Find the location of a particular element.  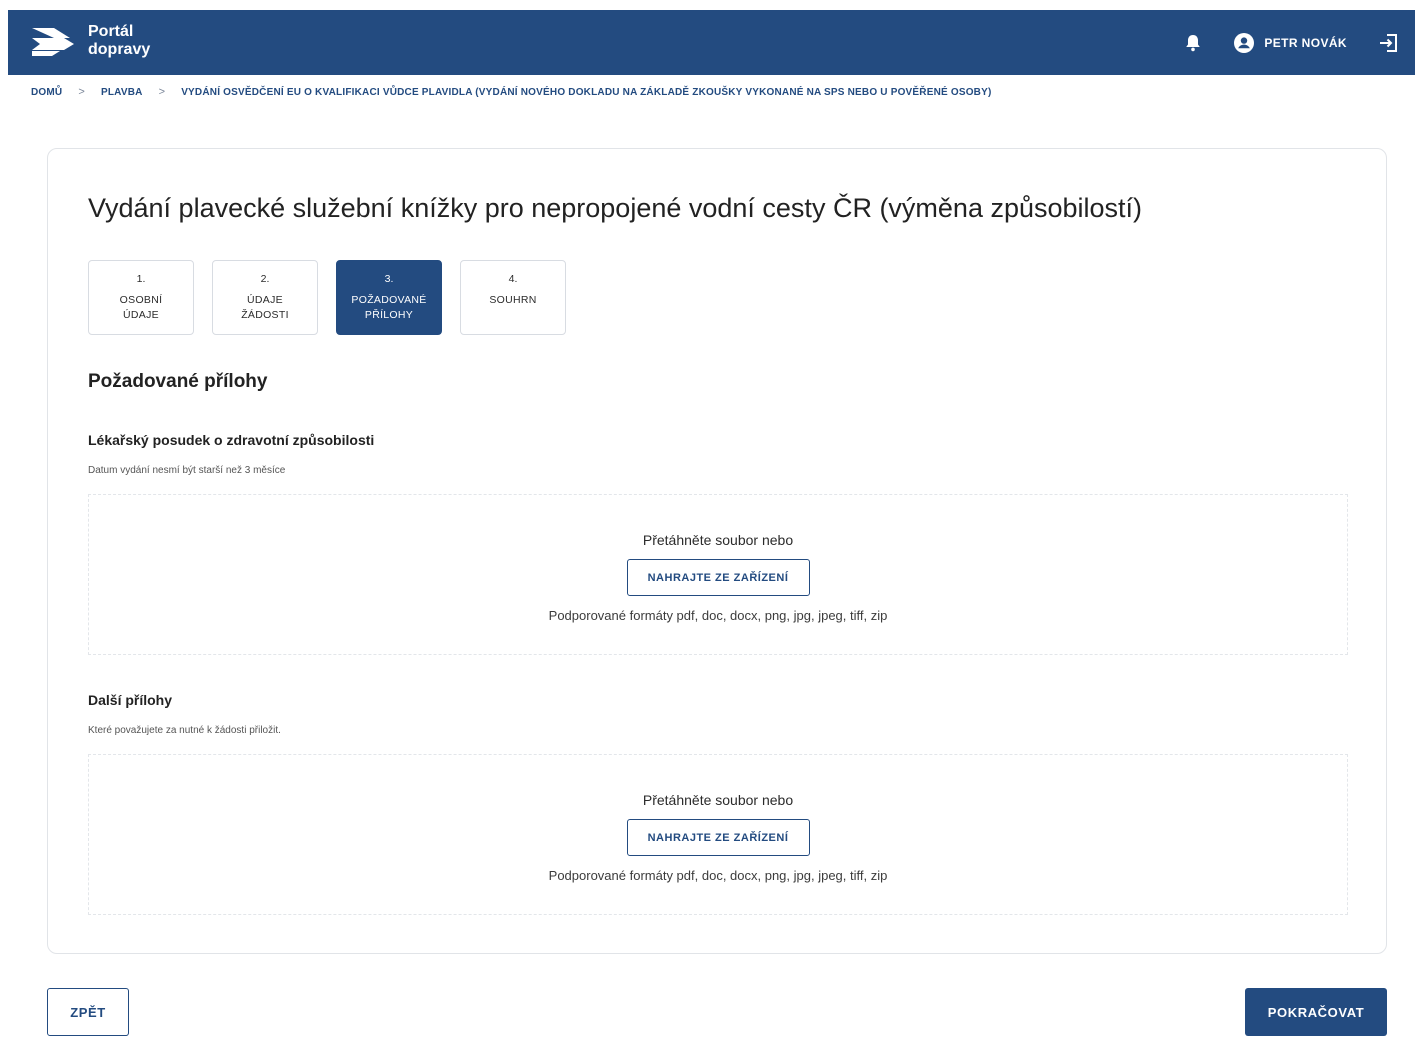

notifications-button is located at coordinates (1193, 43).